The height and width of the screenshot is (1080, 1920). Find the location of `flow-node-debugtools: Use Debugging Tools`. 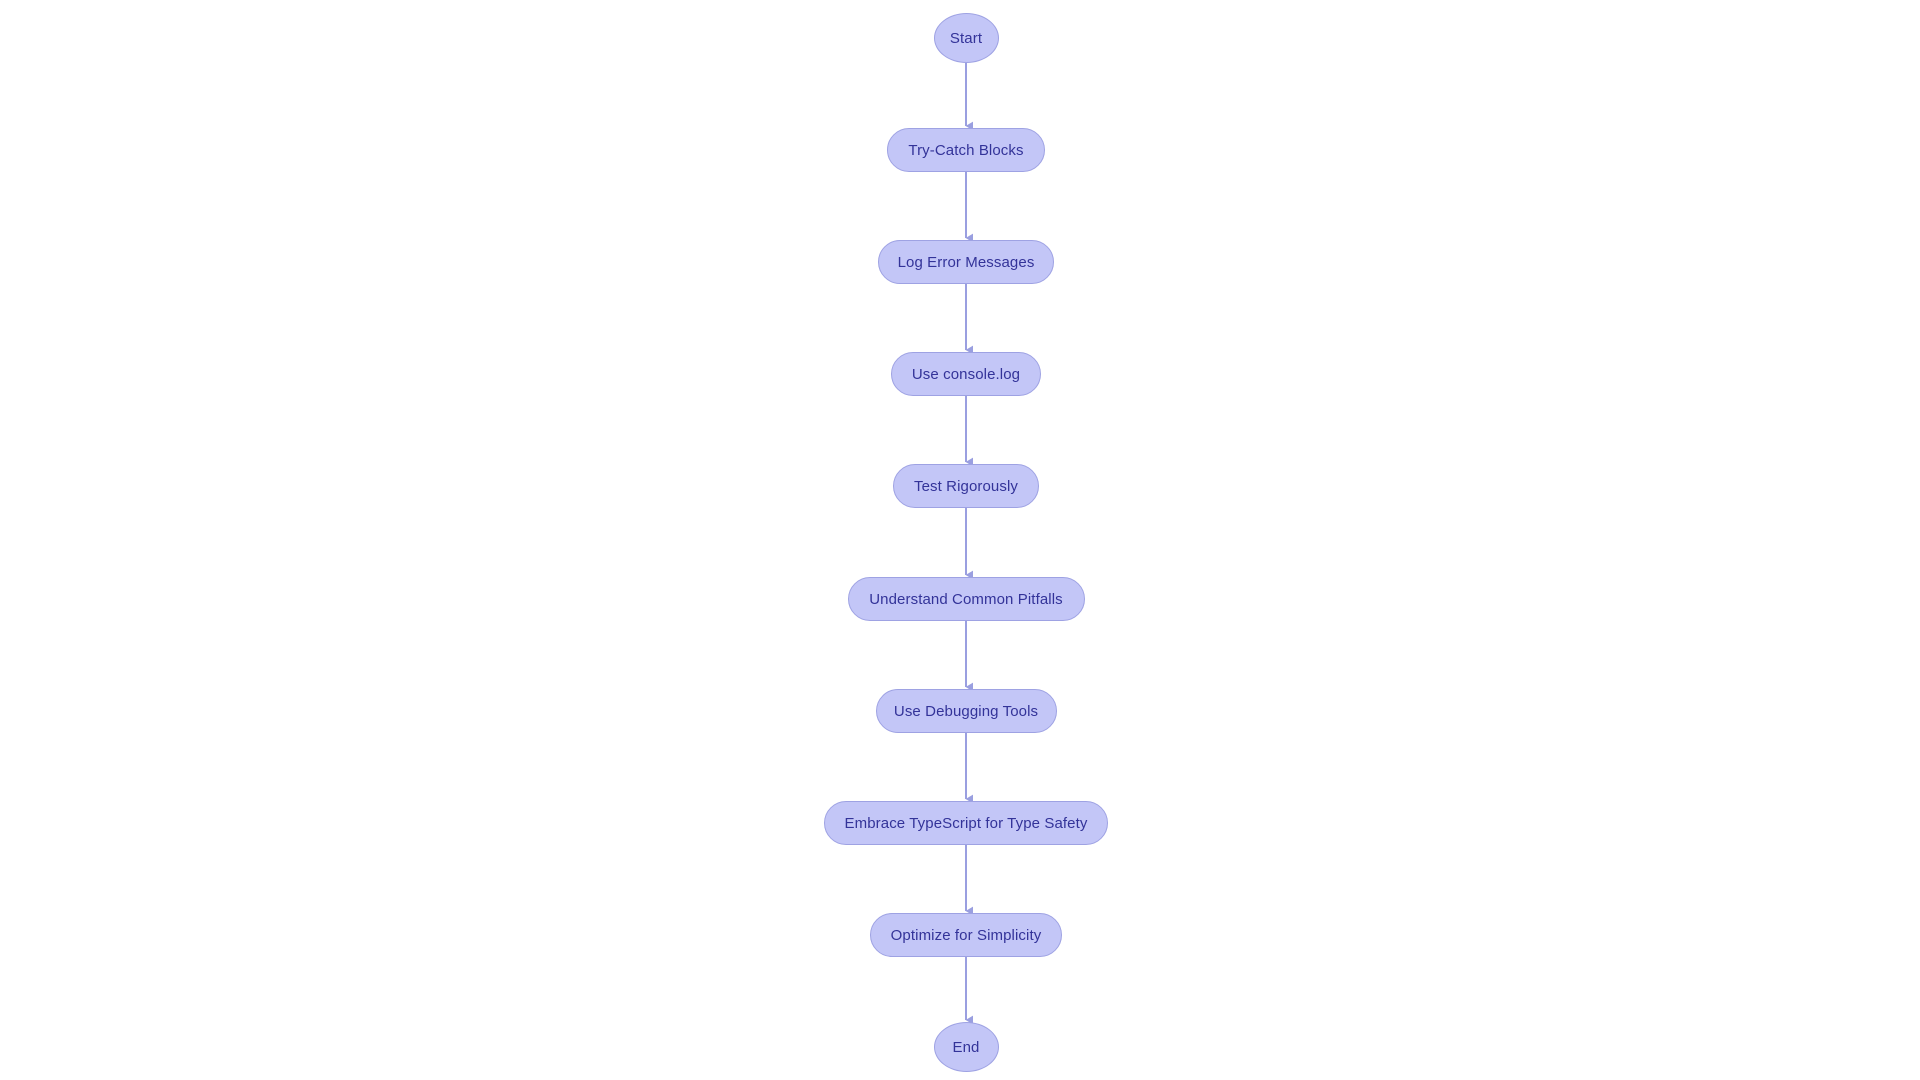

flow-node-debugtools: Use Debugging Tools is located at coordinates (966, 711).